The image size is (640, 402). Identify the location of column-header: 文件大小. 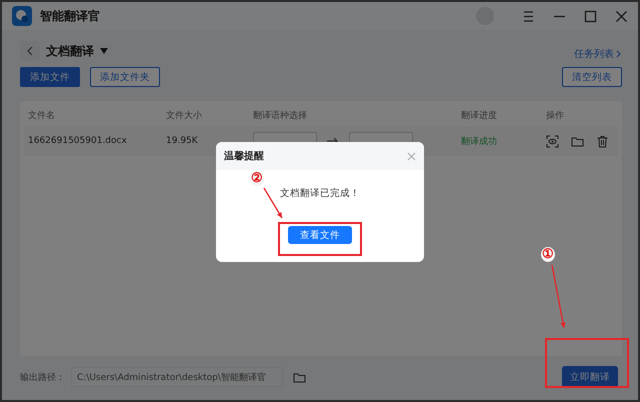
(184, 116).